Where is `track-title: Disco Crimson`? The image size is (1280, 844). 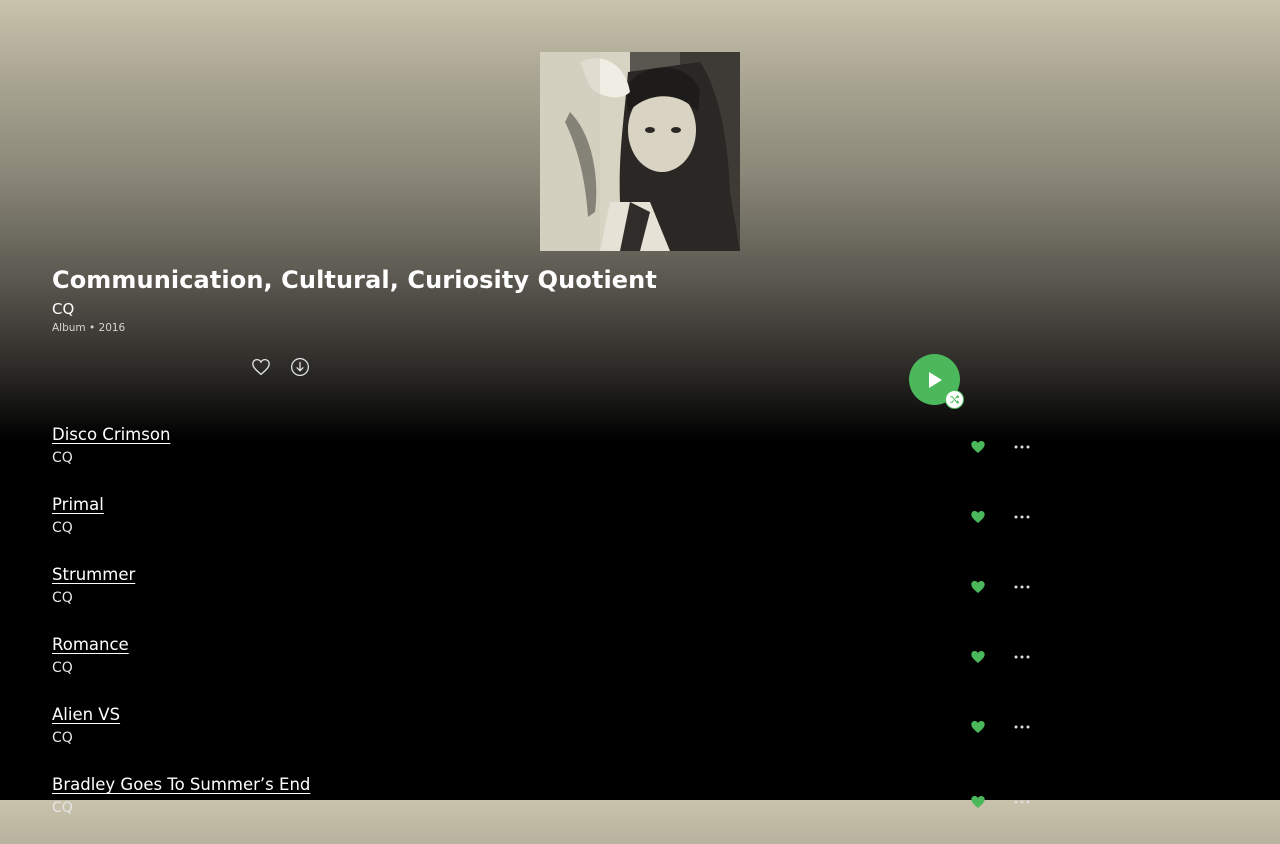 track-title: Disco Crimson is located at coordinates (111, 434).